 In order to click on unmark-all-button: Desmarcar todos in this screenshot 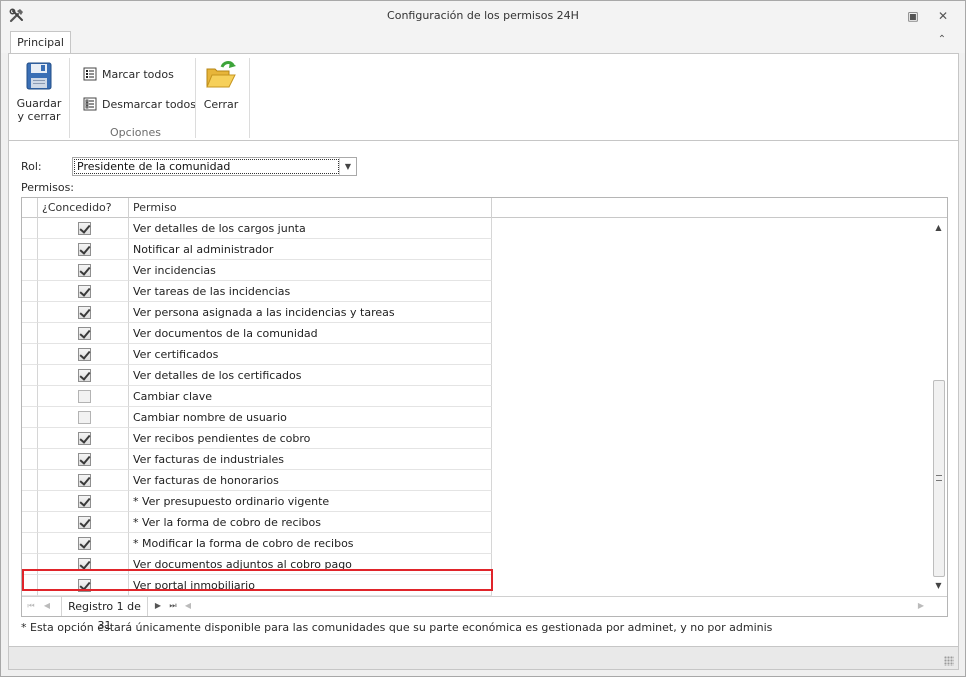, I will do `click(139, 105)`.